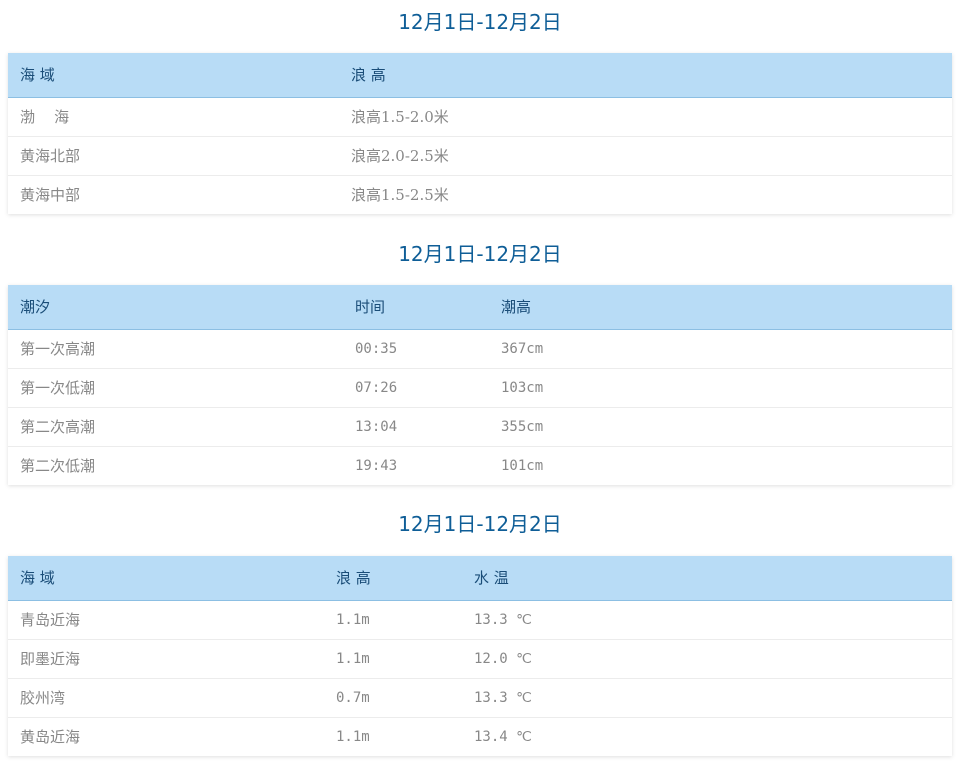  Describe the element at coordinates (50, 620) in the screenshot. I see `sea-area-name: 青岛近海` at that location.